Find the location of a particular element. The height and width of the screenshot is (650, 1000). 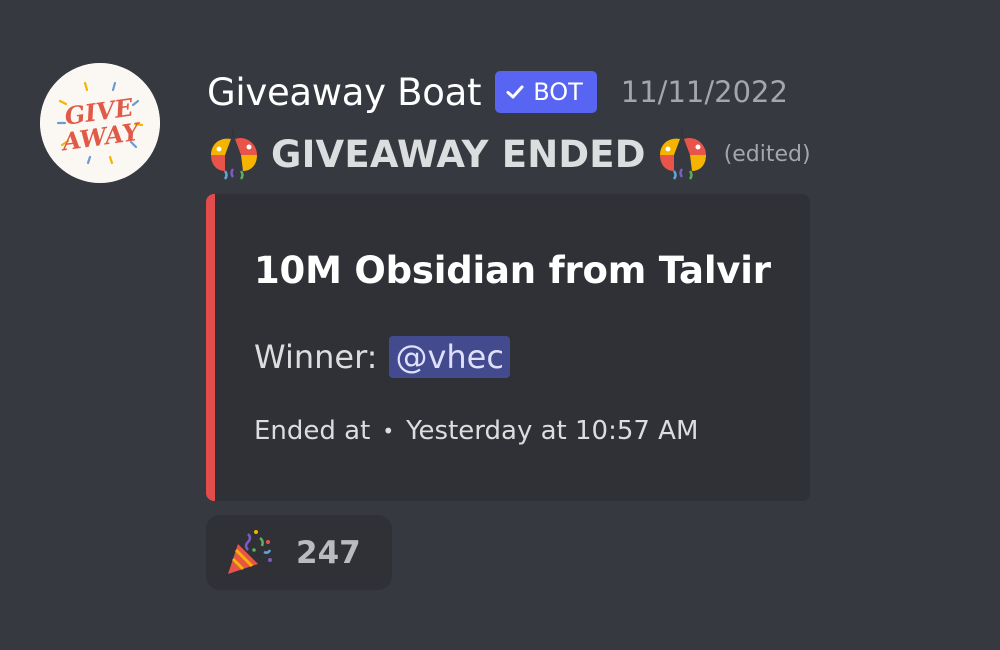

reaction-button: 247 is located at coordinates (299, 552).